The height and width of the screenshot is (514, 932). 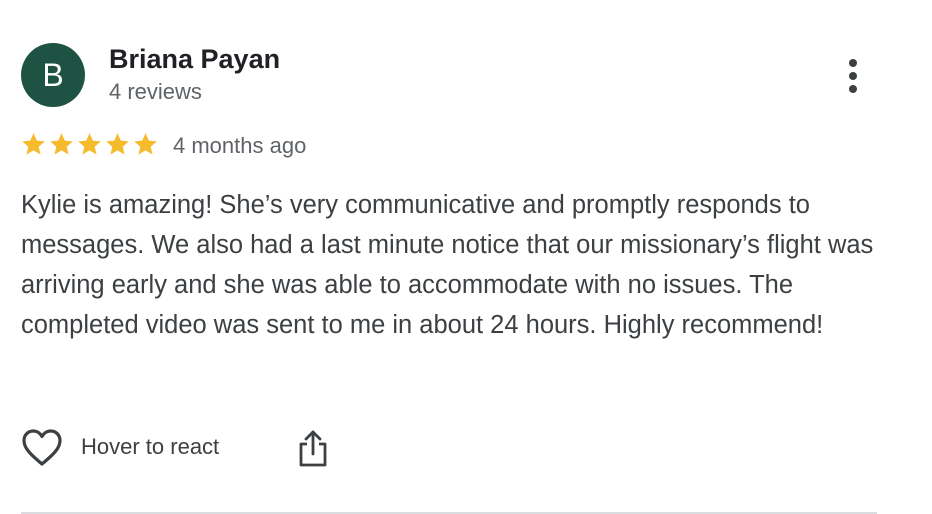 I want to click on reviewer-name: Briana Payan, so click(x=194, y=59).